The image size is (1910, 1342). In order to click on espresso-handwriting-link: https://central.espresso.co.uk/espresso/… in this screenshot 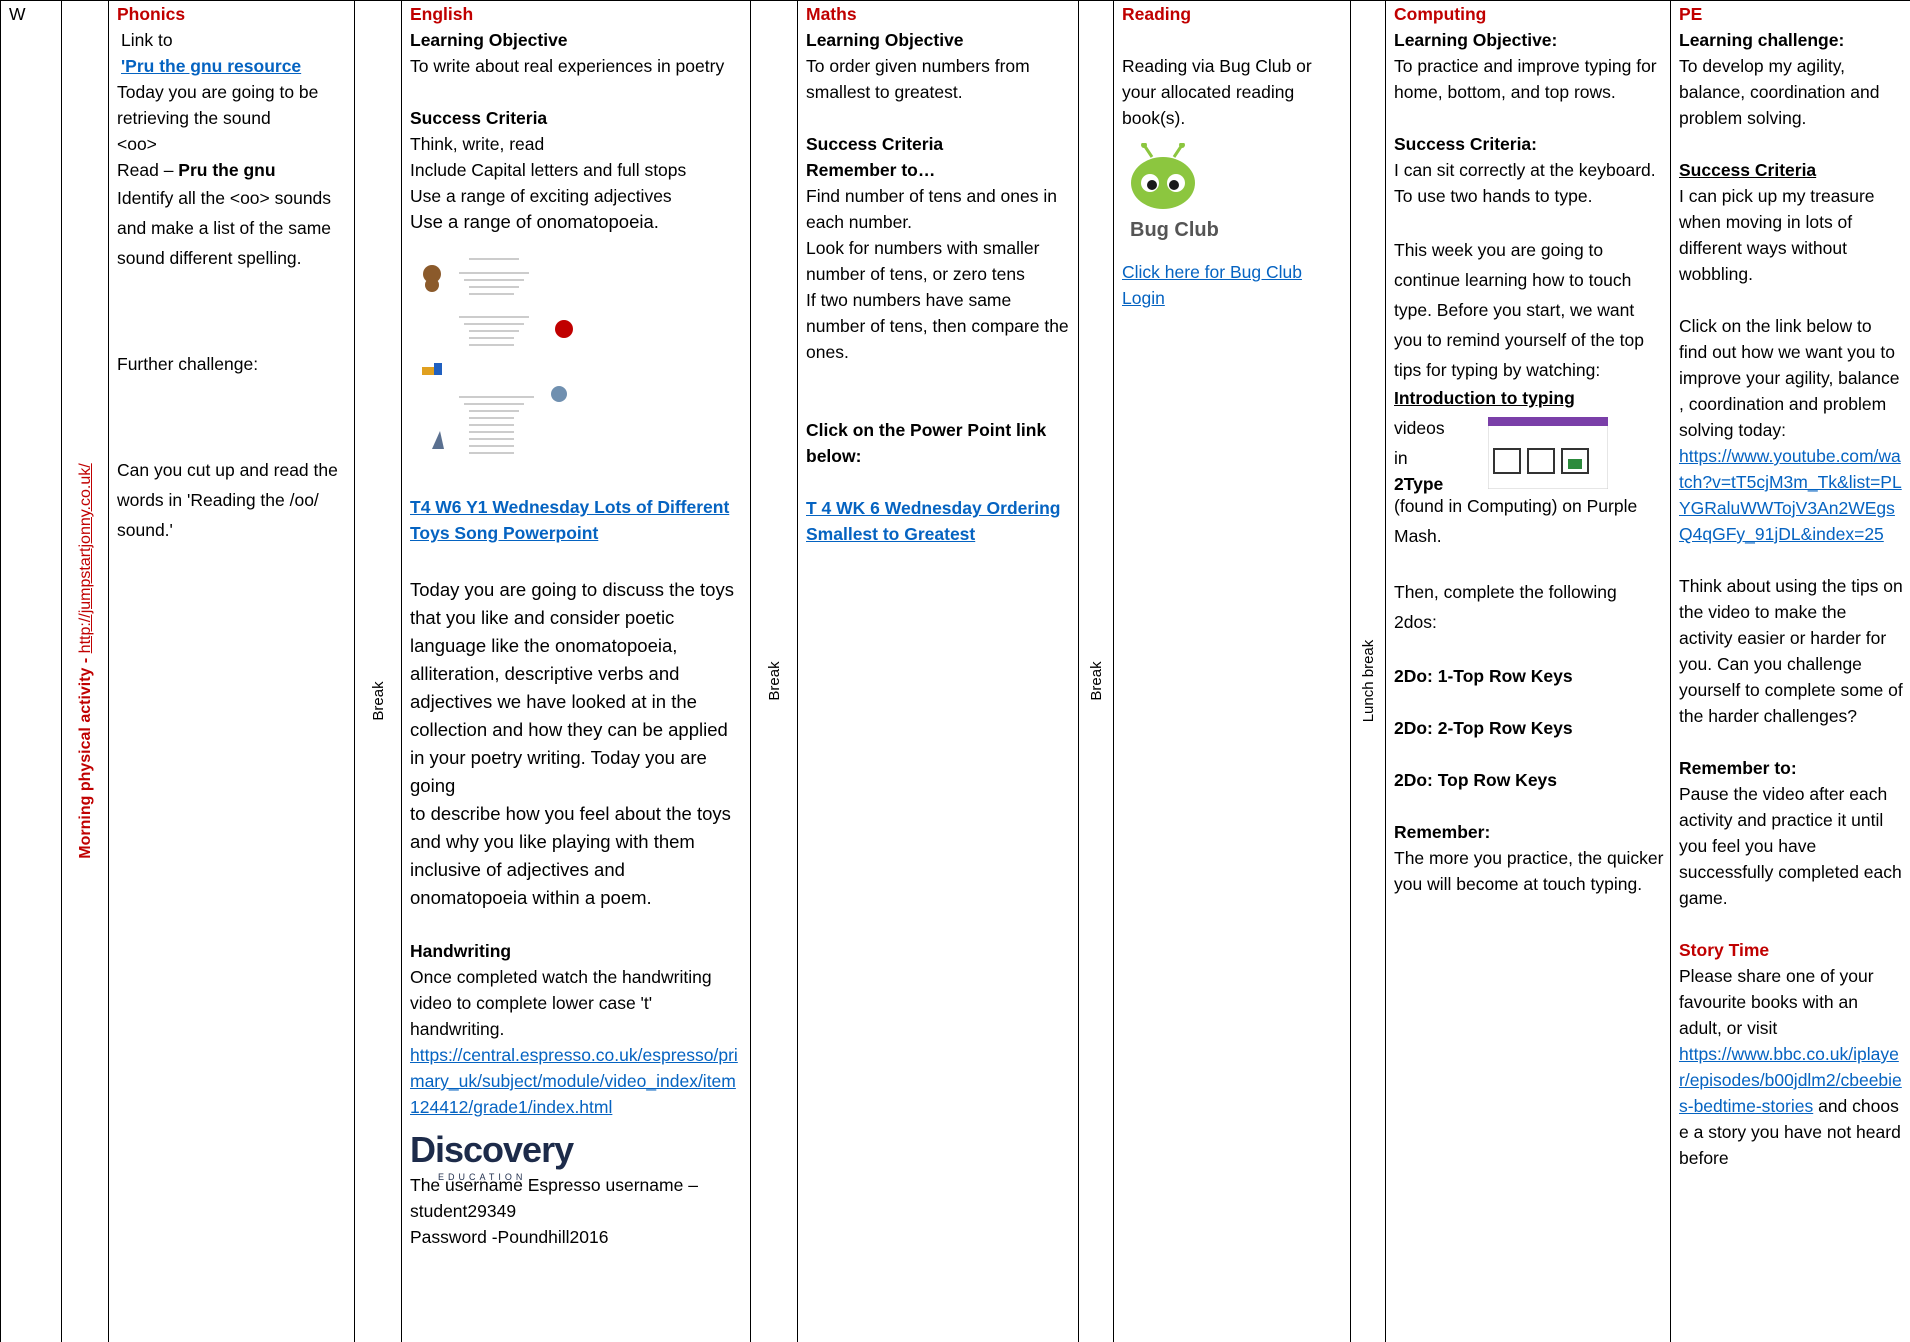, I will do `click(574, 1081)`.